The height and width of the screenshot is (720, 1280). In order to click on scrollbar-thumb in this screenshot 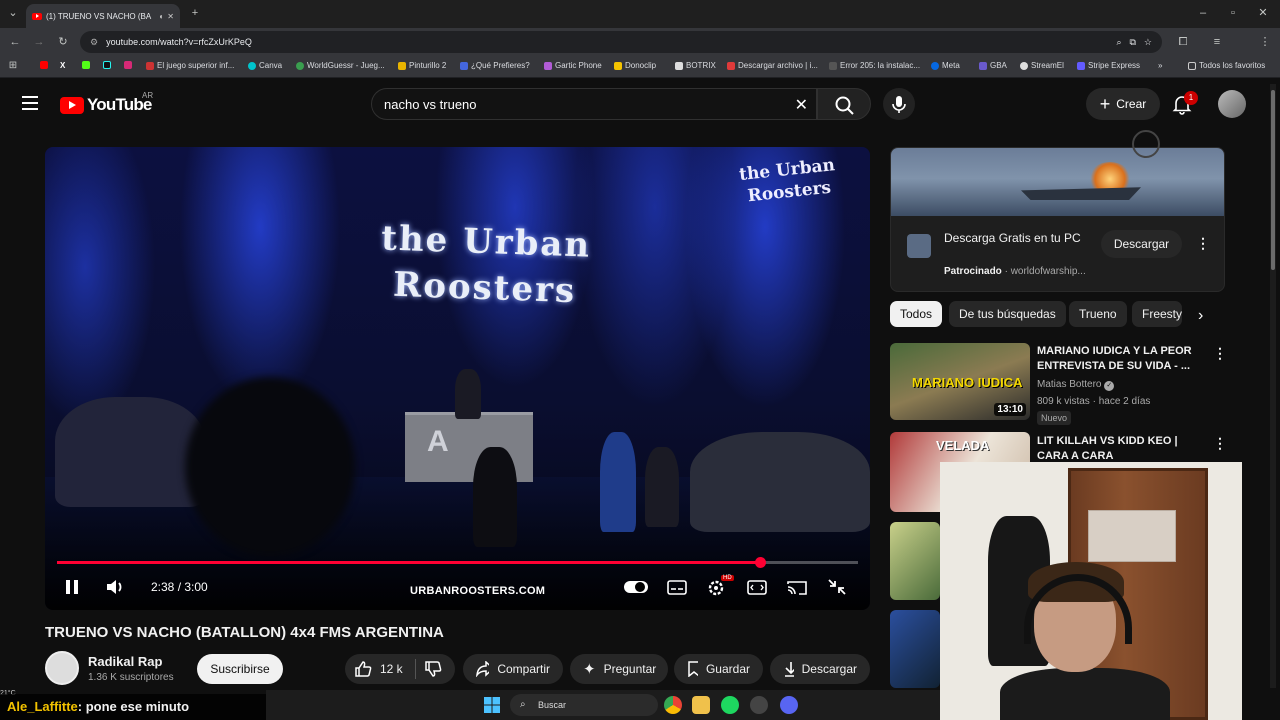, I will do `click(1273, 180)`.